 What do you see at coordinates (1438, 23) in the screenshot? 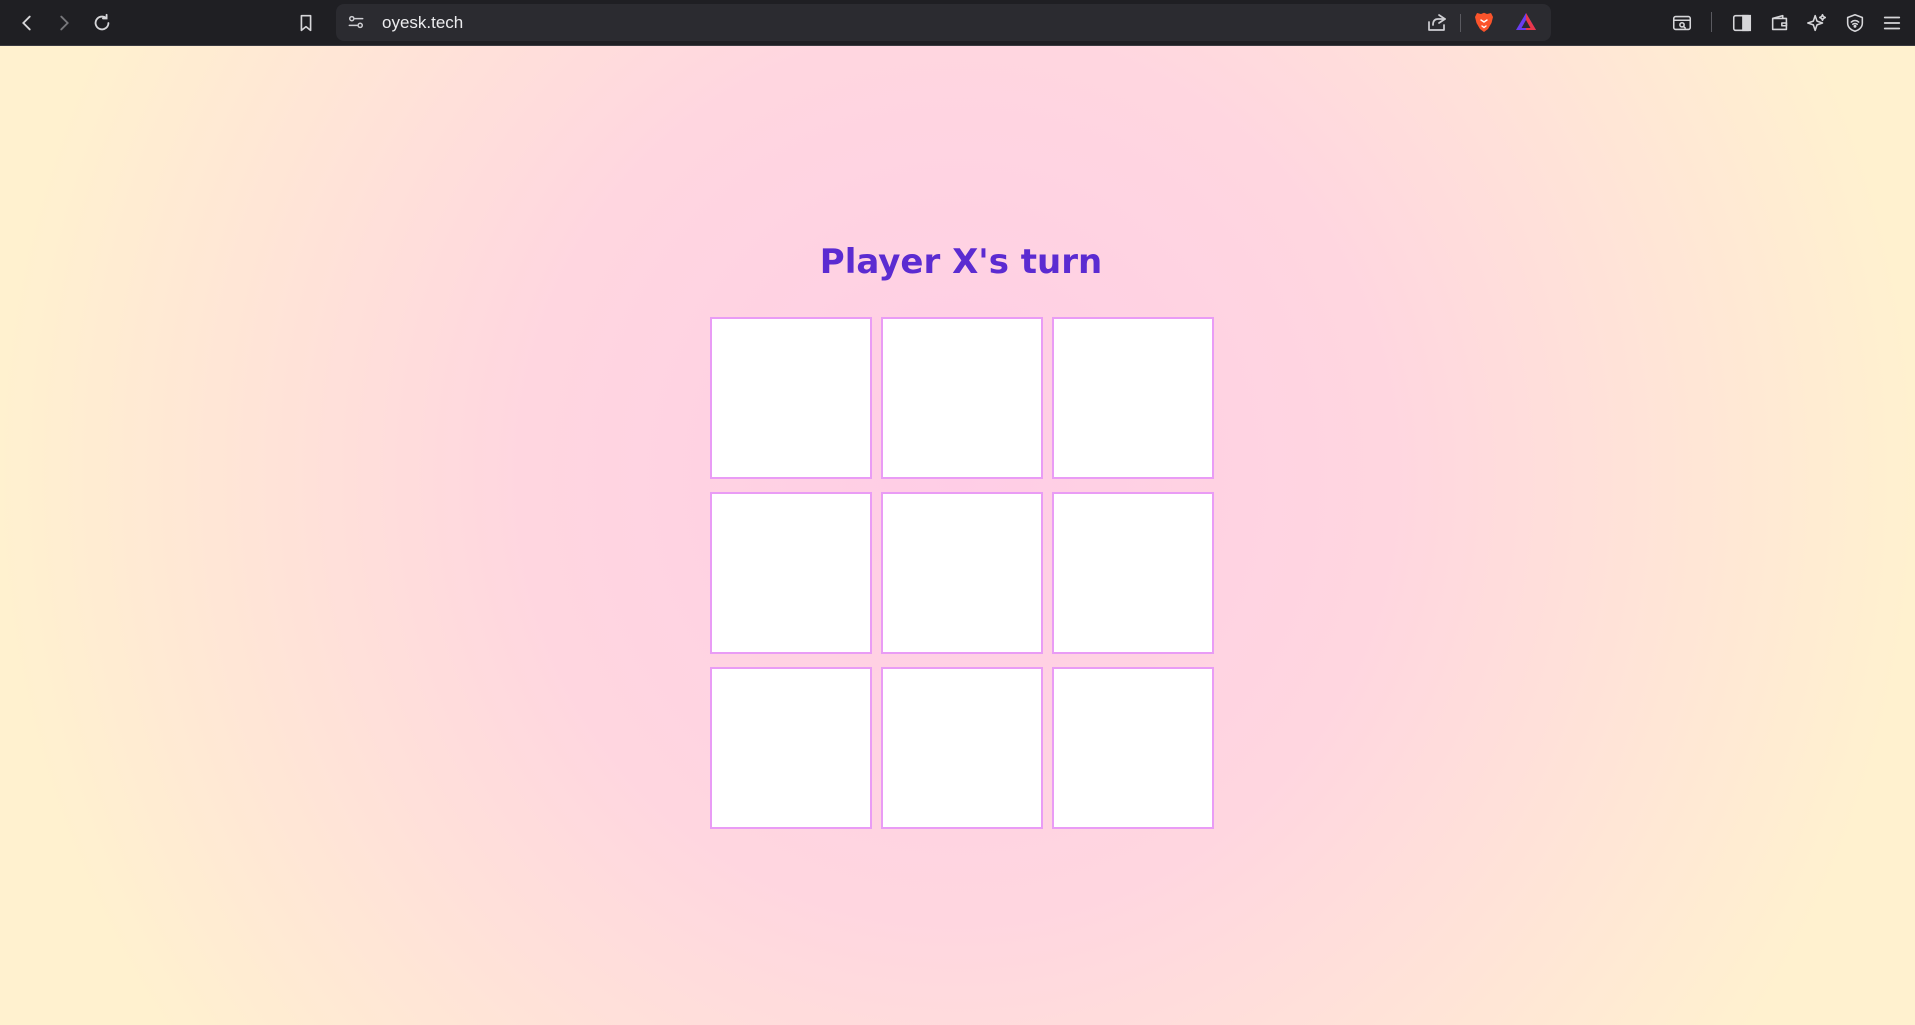
I see `share-icon` at bounding box center [1438, 23].